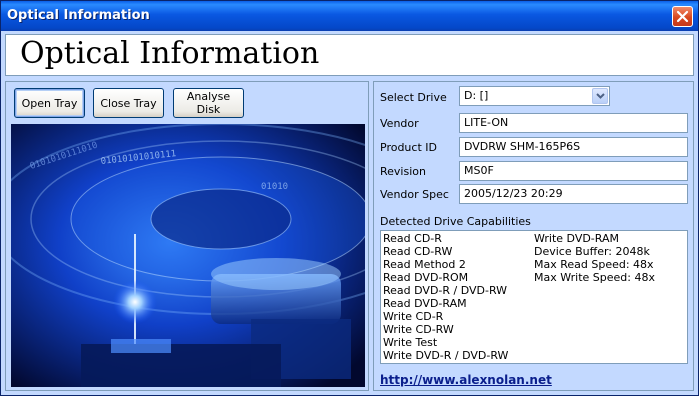 The height and width of the screenshot is (396, 699). Describe the element at coordinates (476, 95) in the screenshot. I see `drive-select-value: D: []` at that location.